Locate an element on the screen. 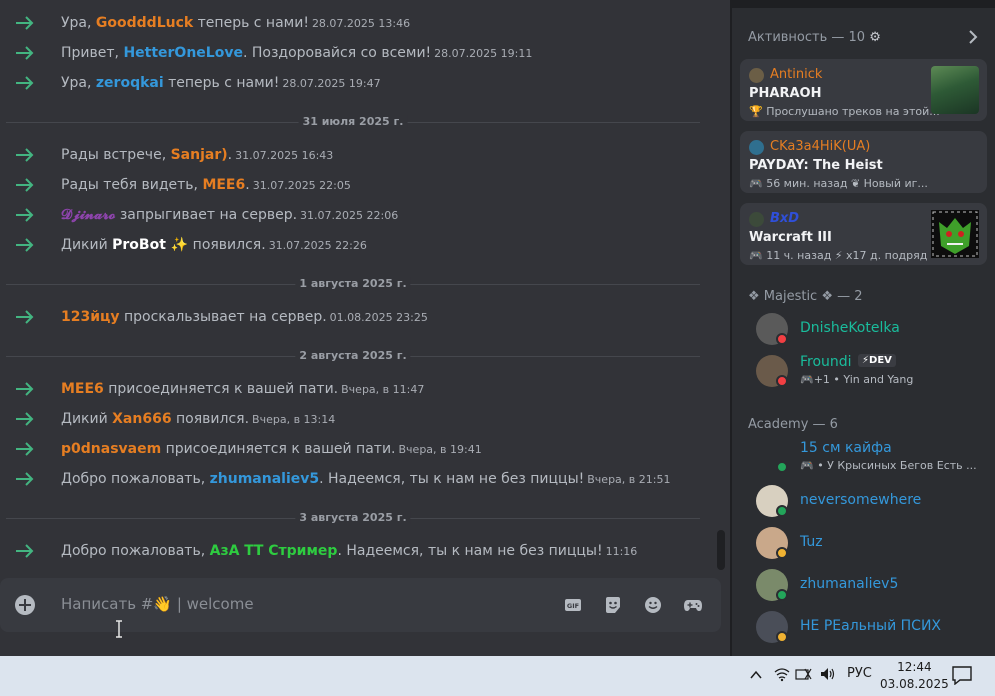 This screenshot has height=696, width=995. message-timestamp: 31.07.2025 16:43 is located at coordinates (284, 155).